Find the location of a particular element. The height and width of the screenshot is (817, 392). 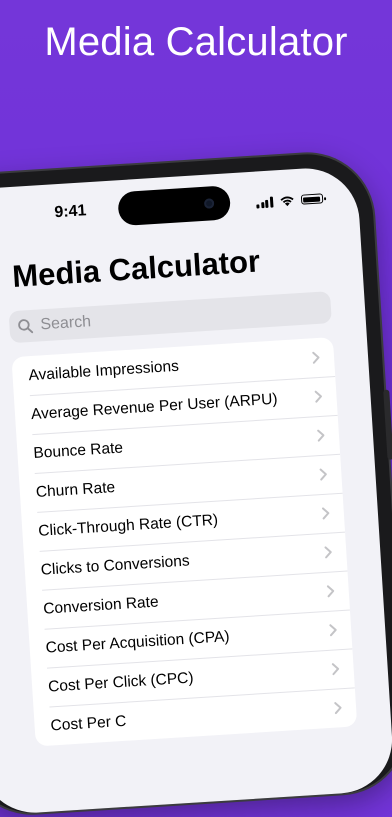

battery-icon is located at coordinates (311, 199).